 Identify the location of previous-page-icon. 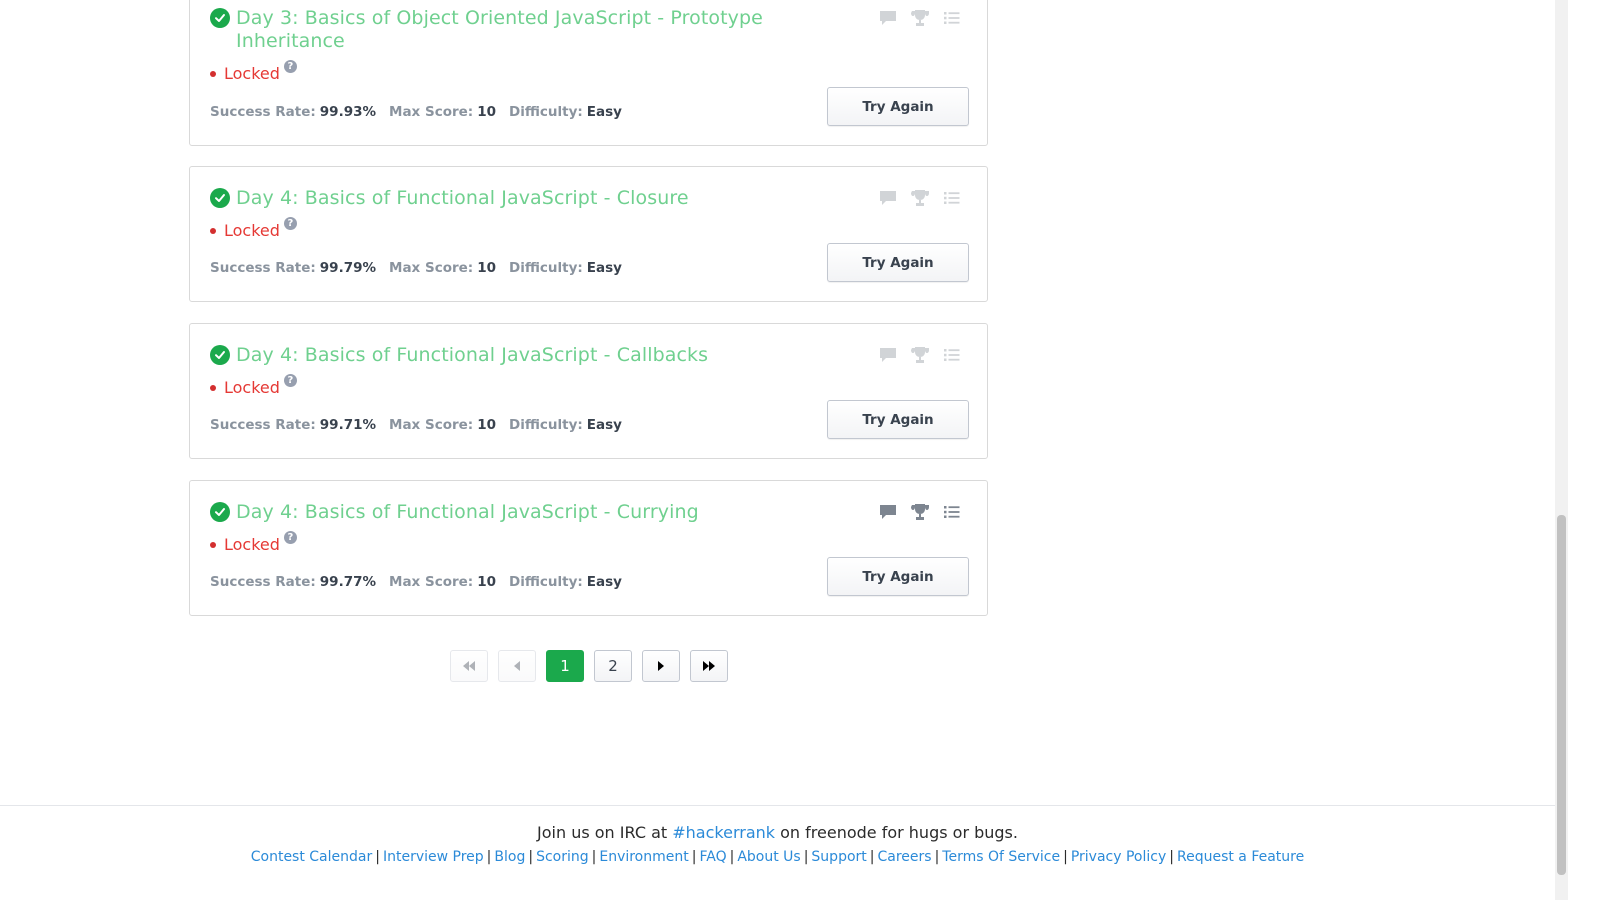
(517, 666).